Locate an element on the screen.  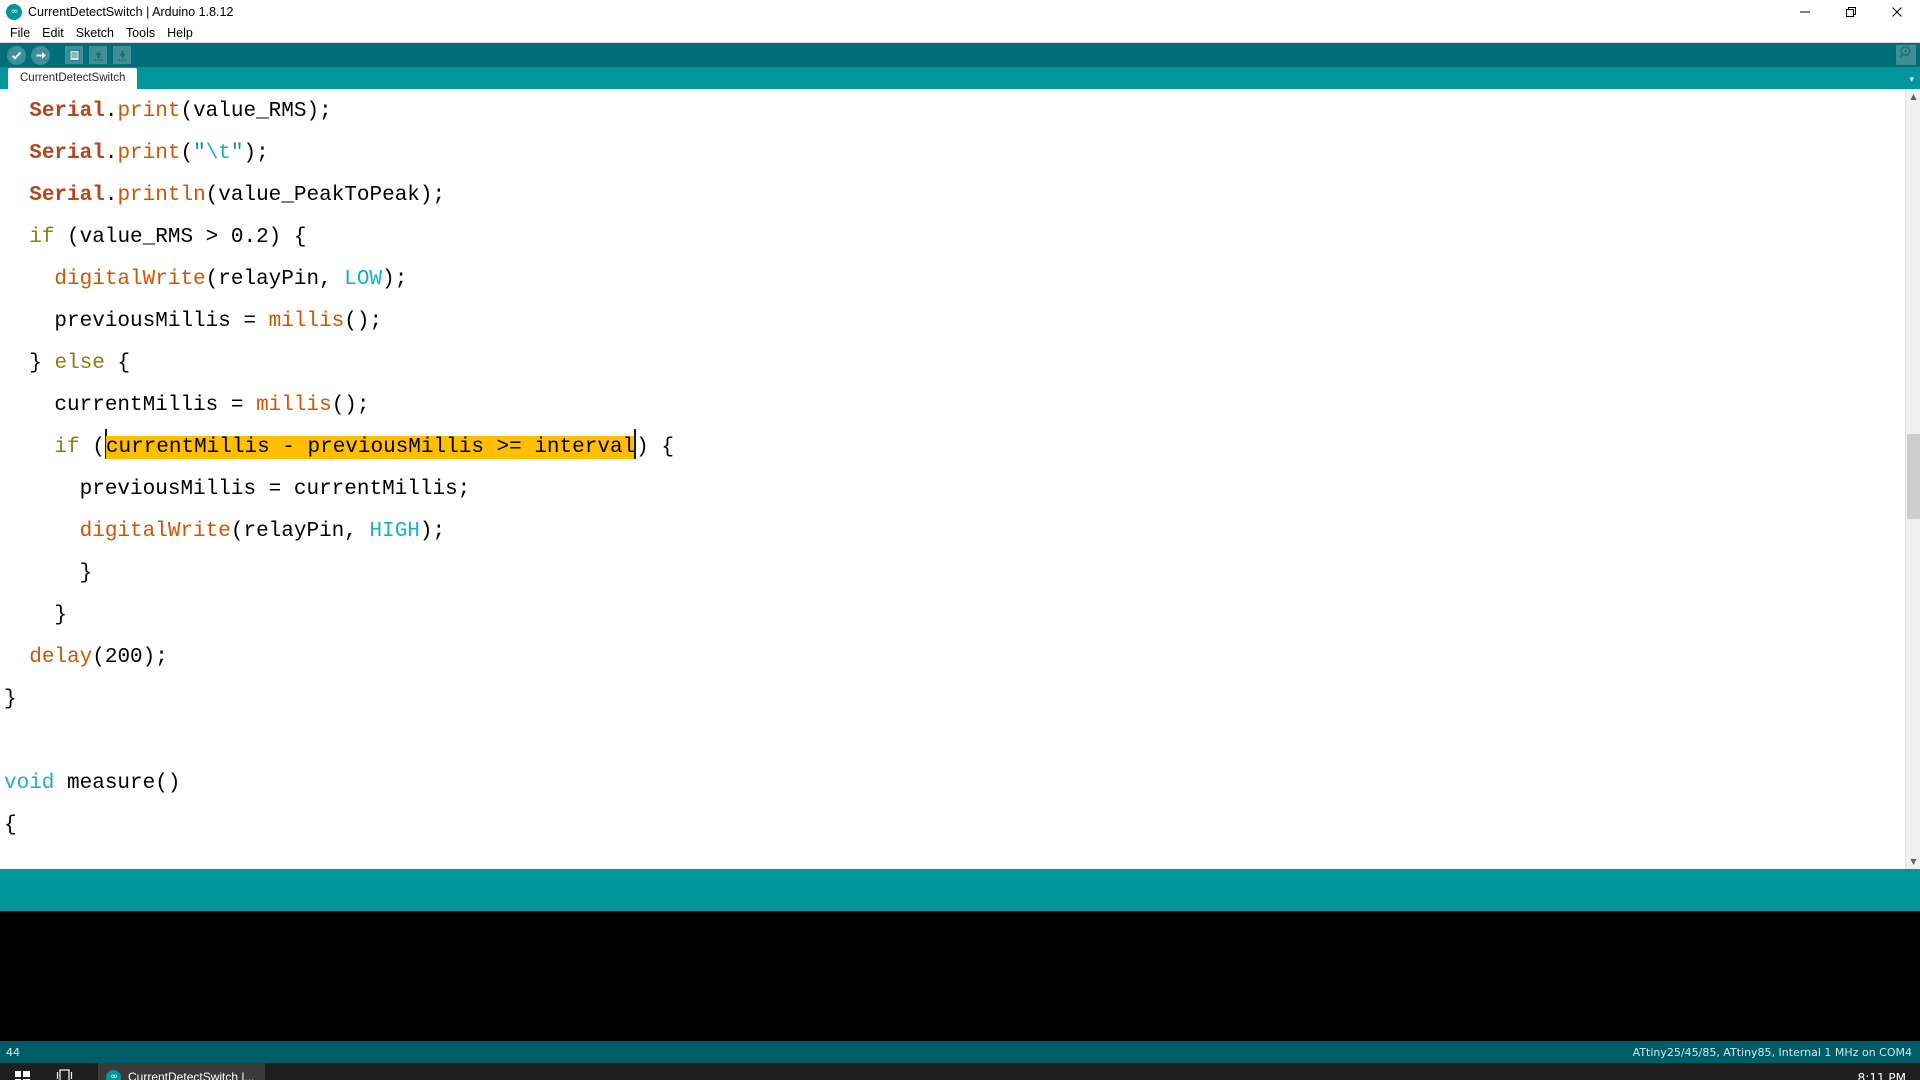
open-sketch-button is located at coordinates (98, 55).